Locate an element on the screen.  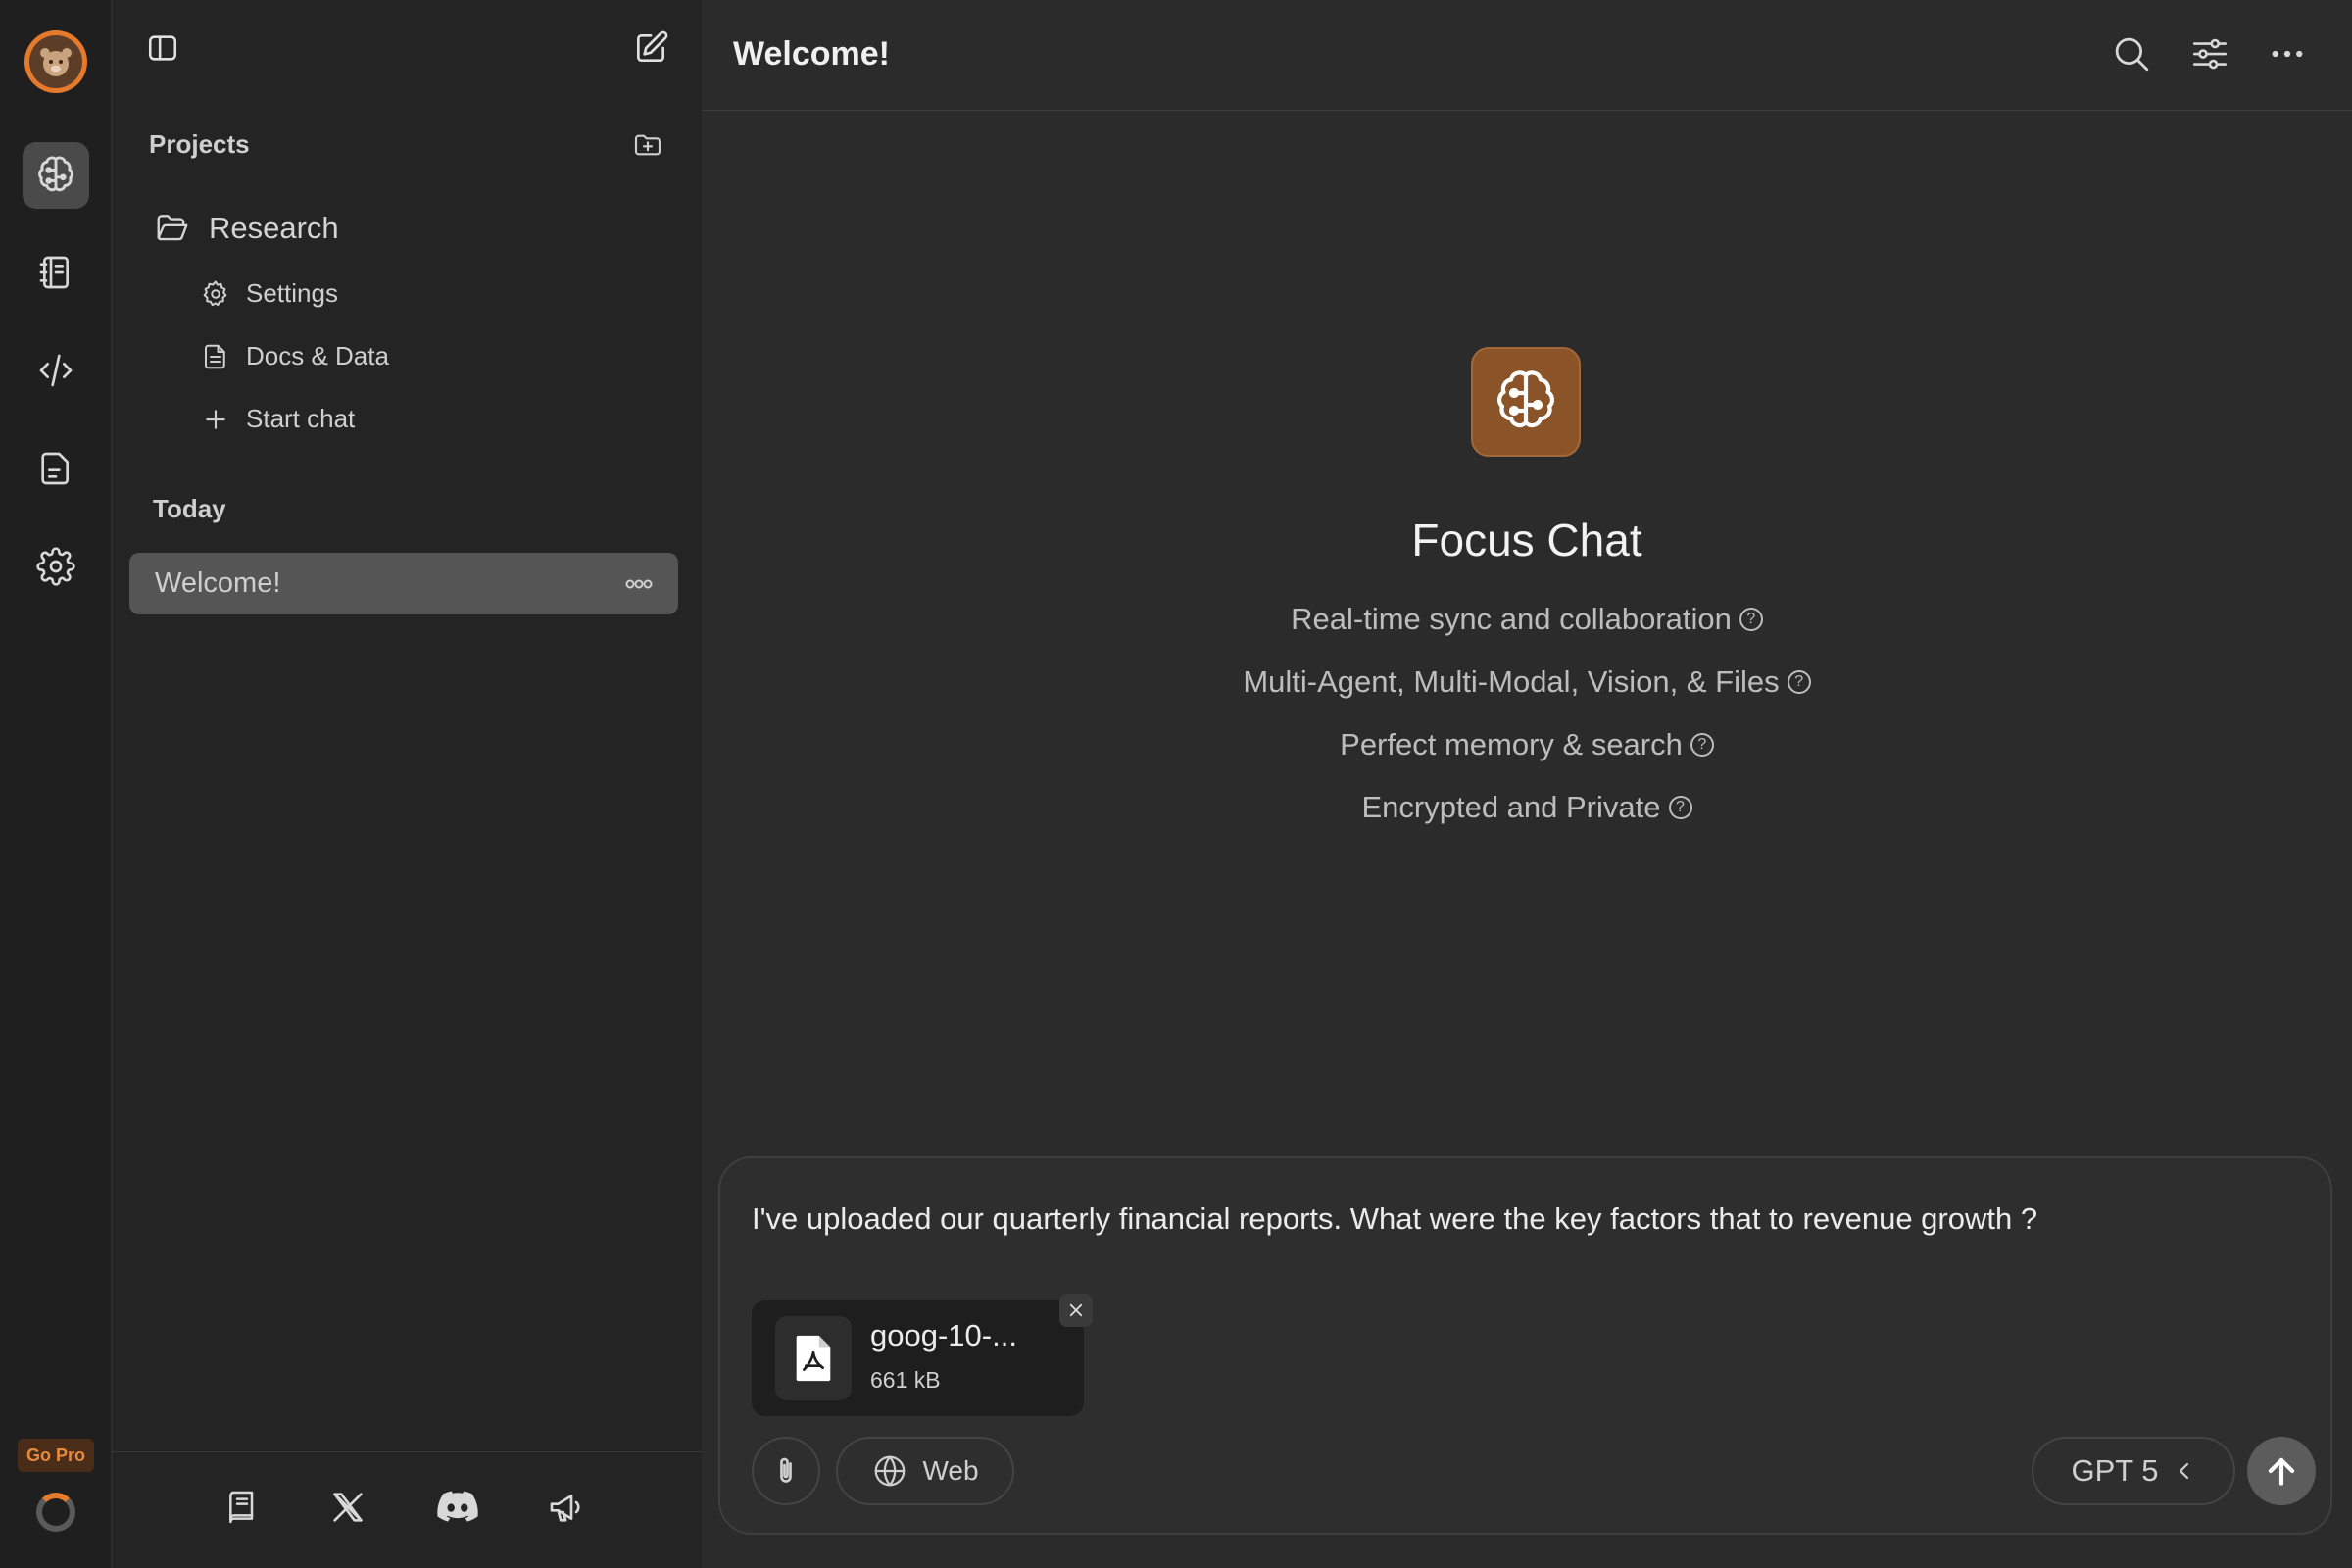
new-chat-button is located at coordinates (650, 48).